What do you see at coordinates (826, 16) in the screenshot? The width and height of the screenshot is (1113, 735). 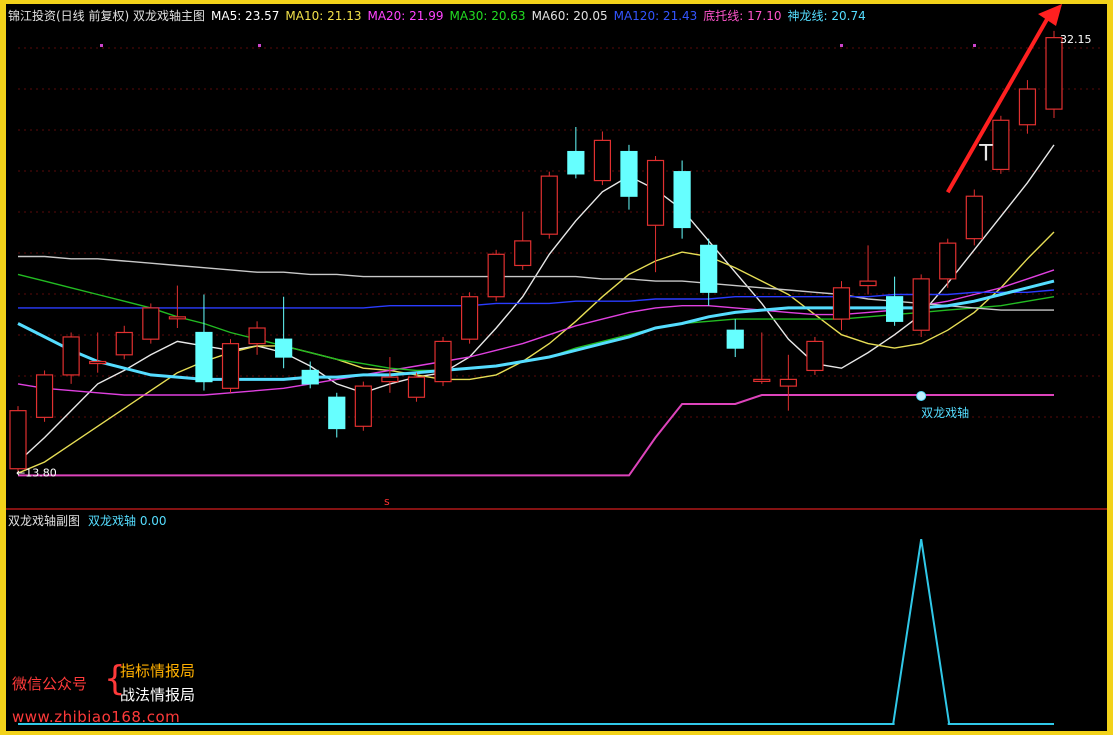 I see `indicator-legend-item: 神龙线: 20.74` at bounding box center [826, 16].